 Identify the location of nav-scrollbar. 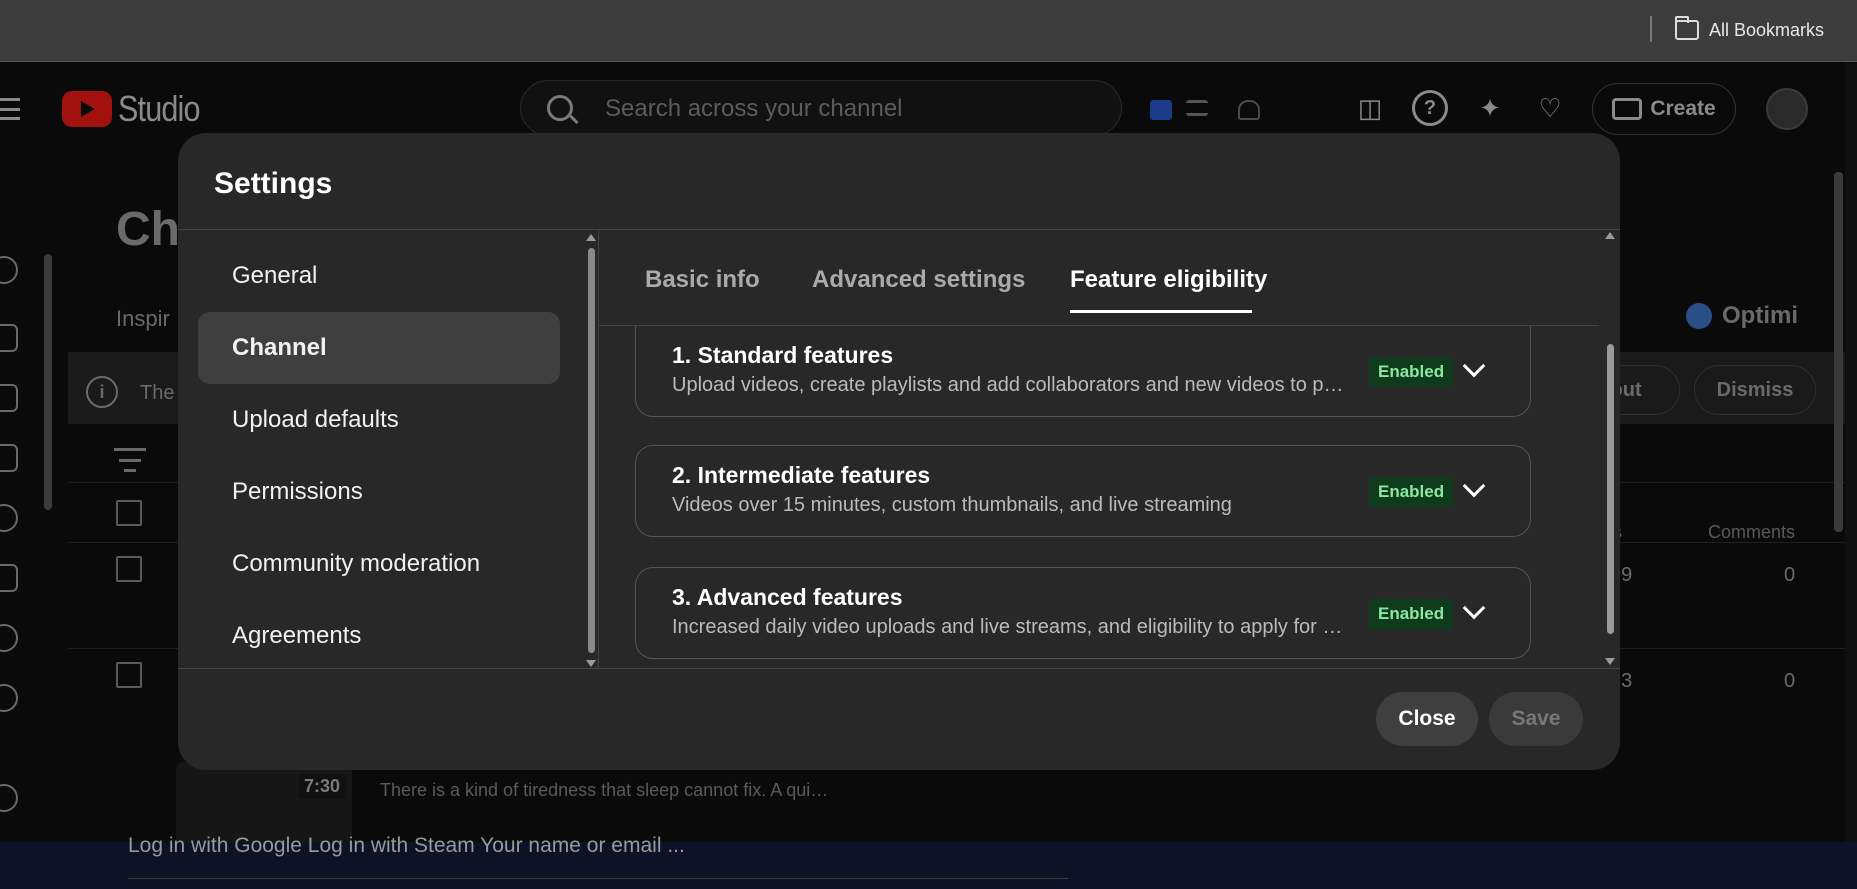
(591, 450).